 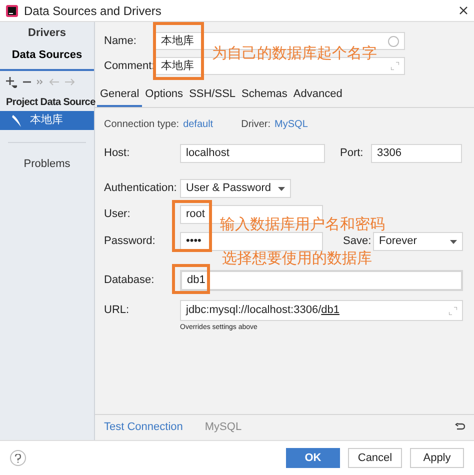 What do you see at coordinates (437, 458) in the screenshot?
I see `dialog-button: Apply` at bounding box center [437, 458].